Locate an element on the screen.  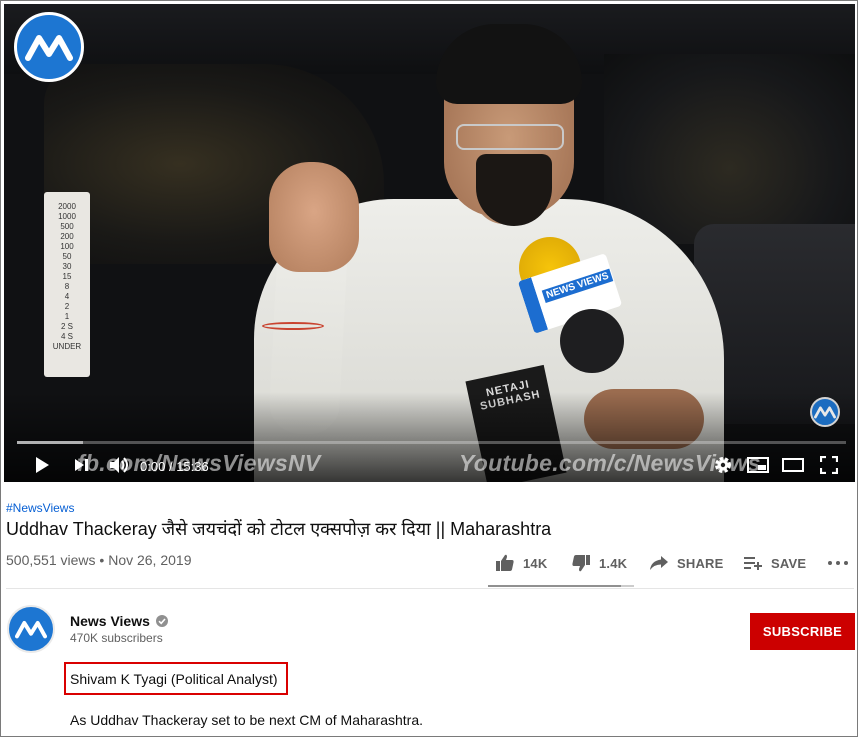
fullscreen-button is located at coordinates (829, 465).